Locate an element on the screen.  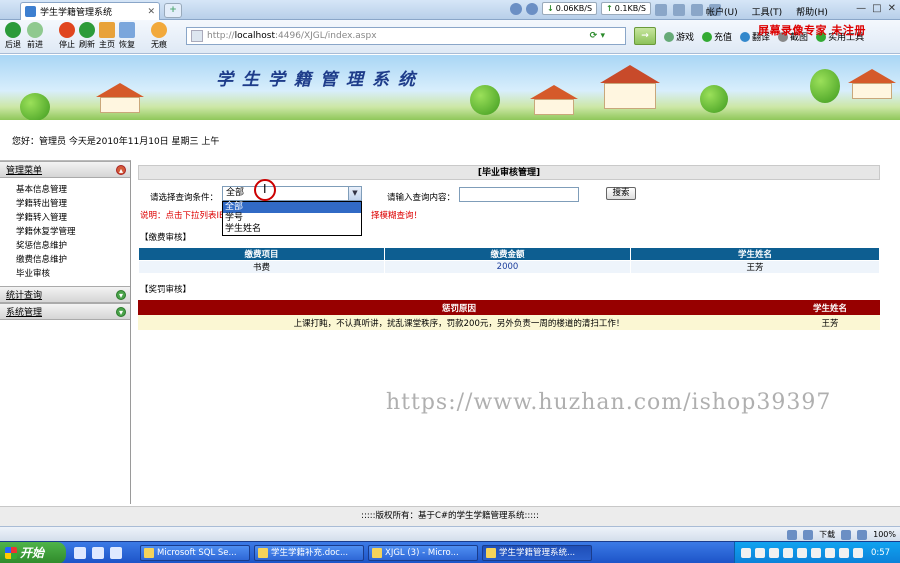
forward-button: 前进 is located at coordinates (35, 36).